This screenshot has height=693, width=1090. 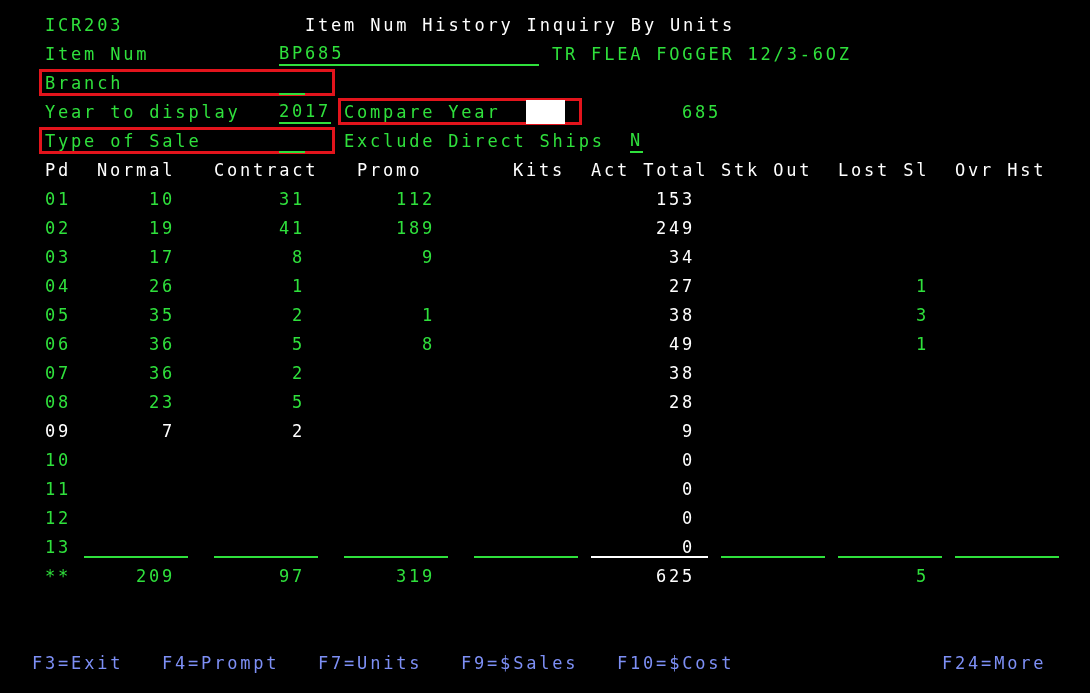 What do you see at coordinates (161, 198) in the screenshot?
I see `table-cell-text: 10` at bounding box center [161, 198].